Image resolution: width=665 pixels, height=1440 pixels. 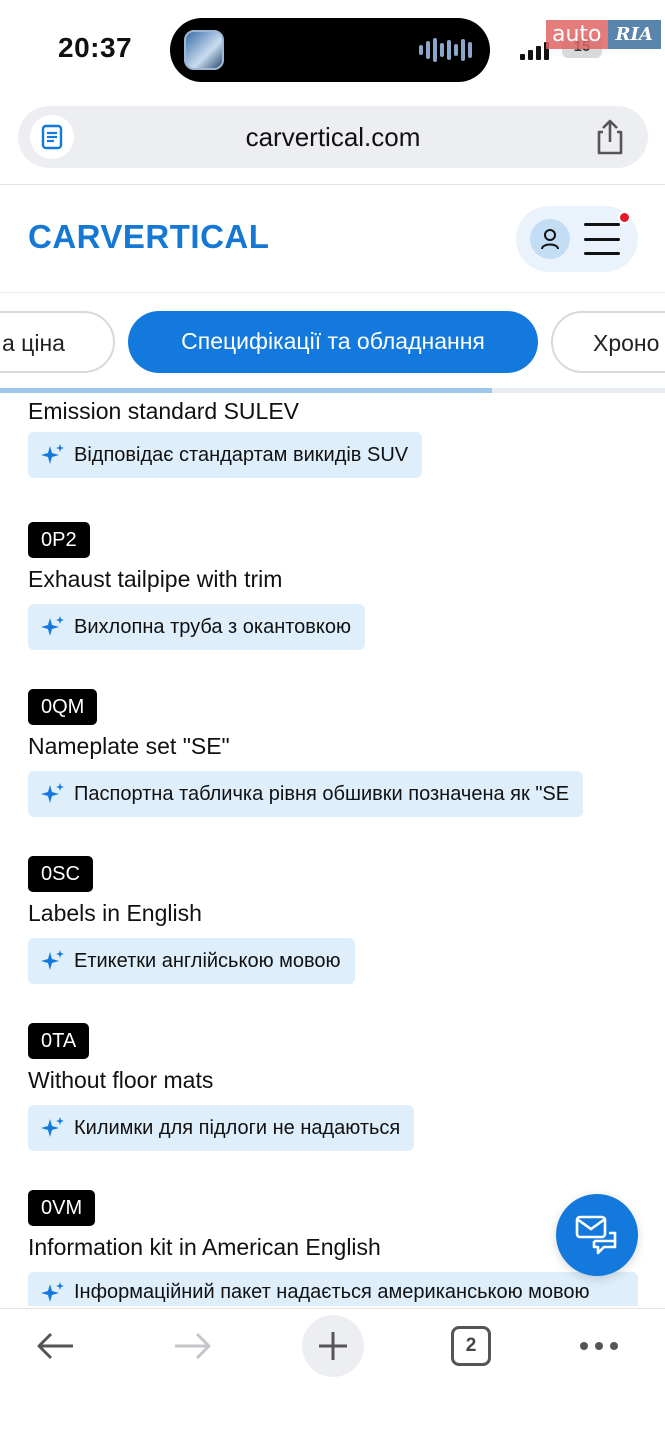 I want to click on now-playing-app-icon, so click(x=204, y=50).